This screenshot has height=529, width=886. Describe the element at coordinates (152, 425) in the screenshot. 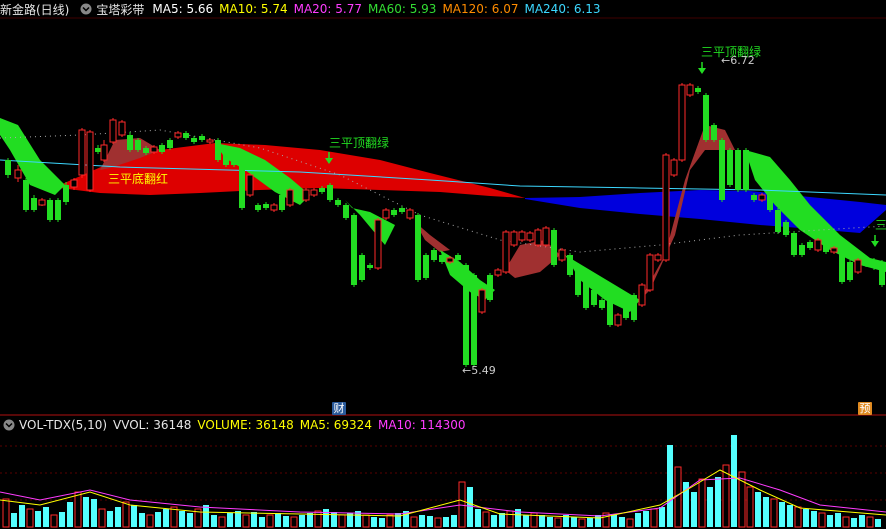

I see `vol-item: VVOL: 36148` at that location.